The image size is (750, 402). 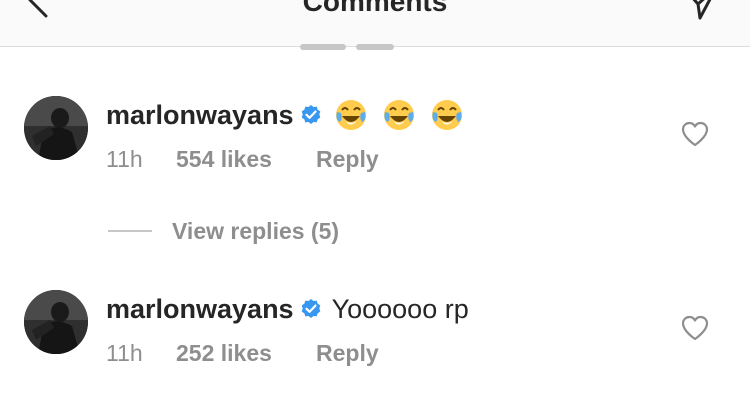 What do you see at coordinates (400, 308) in the screenshot?
I see `comment-text: Yoooooo rp` at bounding box center [400, 308].